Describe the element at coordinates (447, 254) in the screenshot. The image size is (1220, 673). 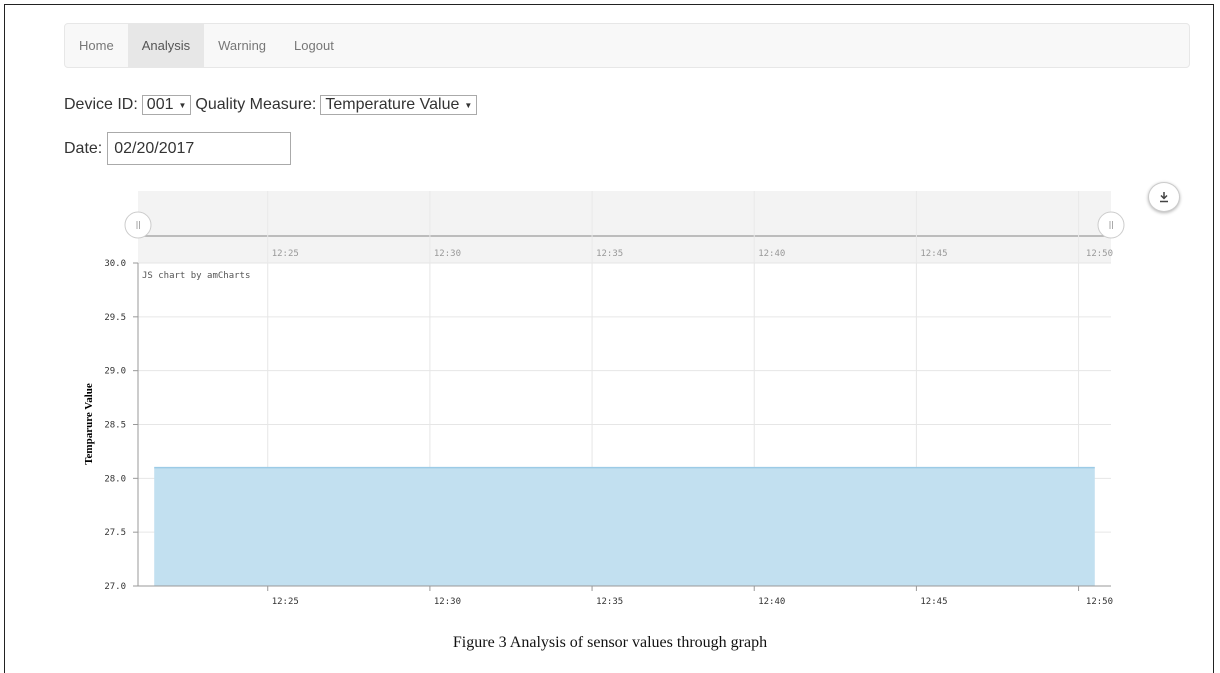
I see `scrollbar-x-tick-label: 12:30` at that location.